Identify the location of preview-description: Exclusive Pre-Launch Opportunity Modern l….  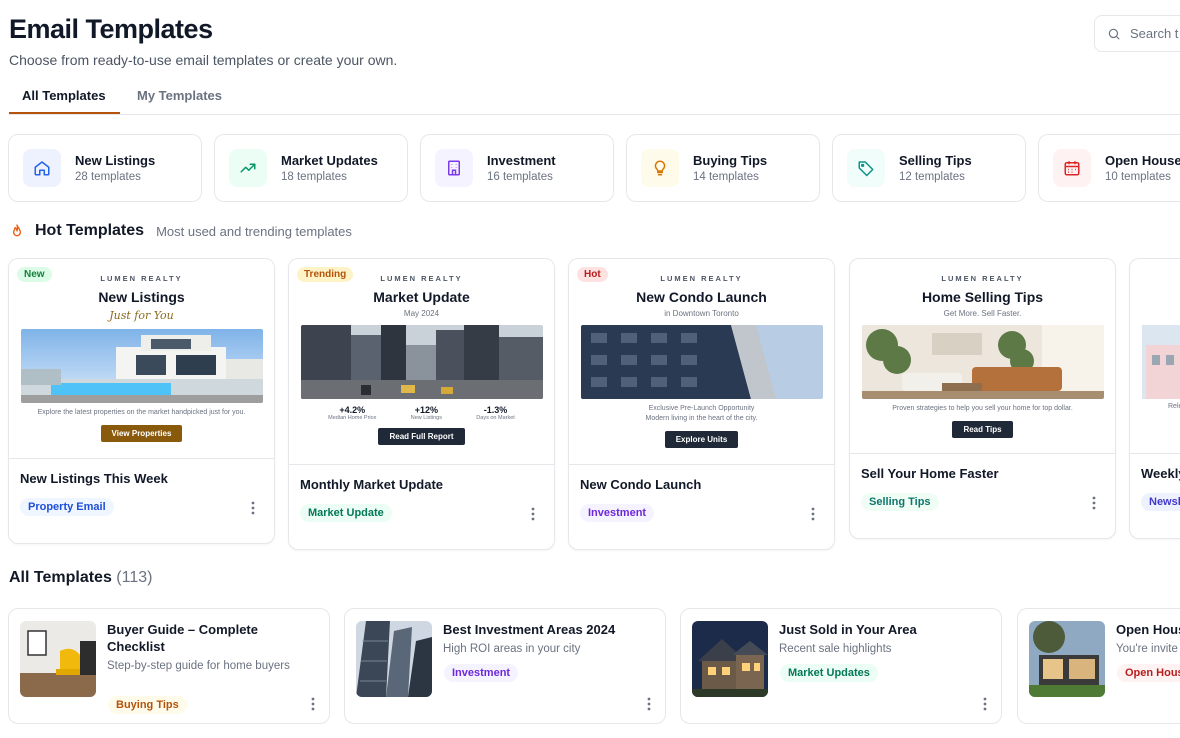
(701, 413).